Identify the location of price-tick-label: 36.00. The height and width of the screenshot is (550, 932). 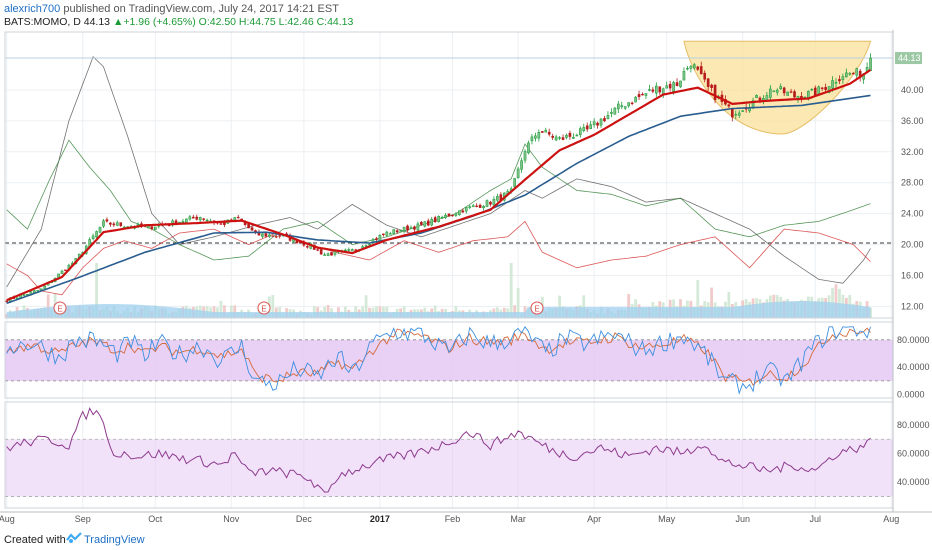
(912, 121).